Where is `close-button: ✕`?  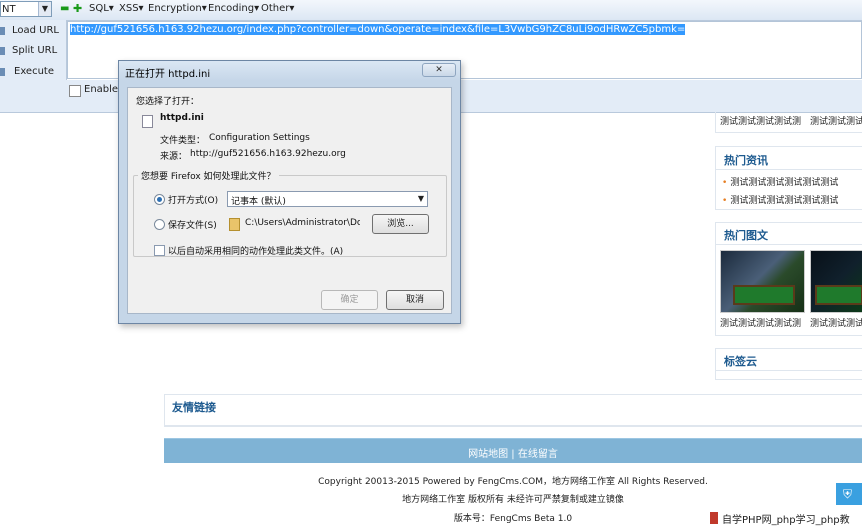 close-button: ✕ is located at coordinates (439, 70).